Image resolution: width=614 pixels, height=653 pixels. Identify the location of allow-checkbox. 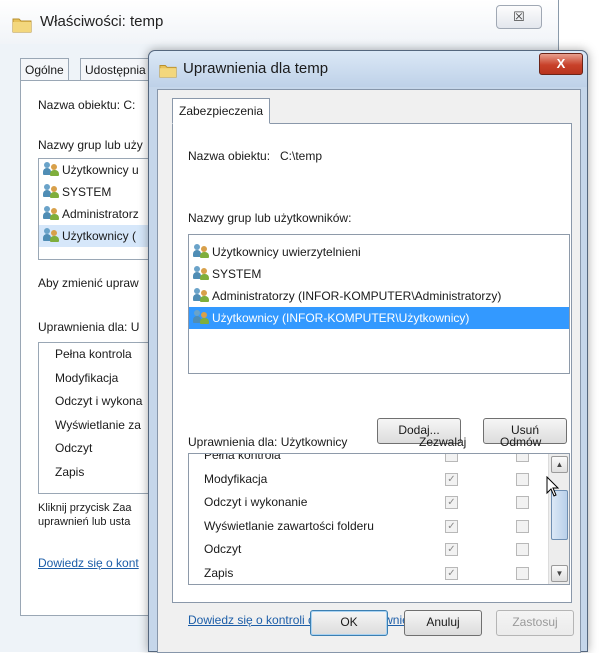
(451, 458).